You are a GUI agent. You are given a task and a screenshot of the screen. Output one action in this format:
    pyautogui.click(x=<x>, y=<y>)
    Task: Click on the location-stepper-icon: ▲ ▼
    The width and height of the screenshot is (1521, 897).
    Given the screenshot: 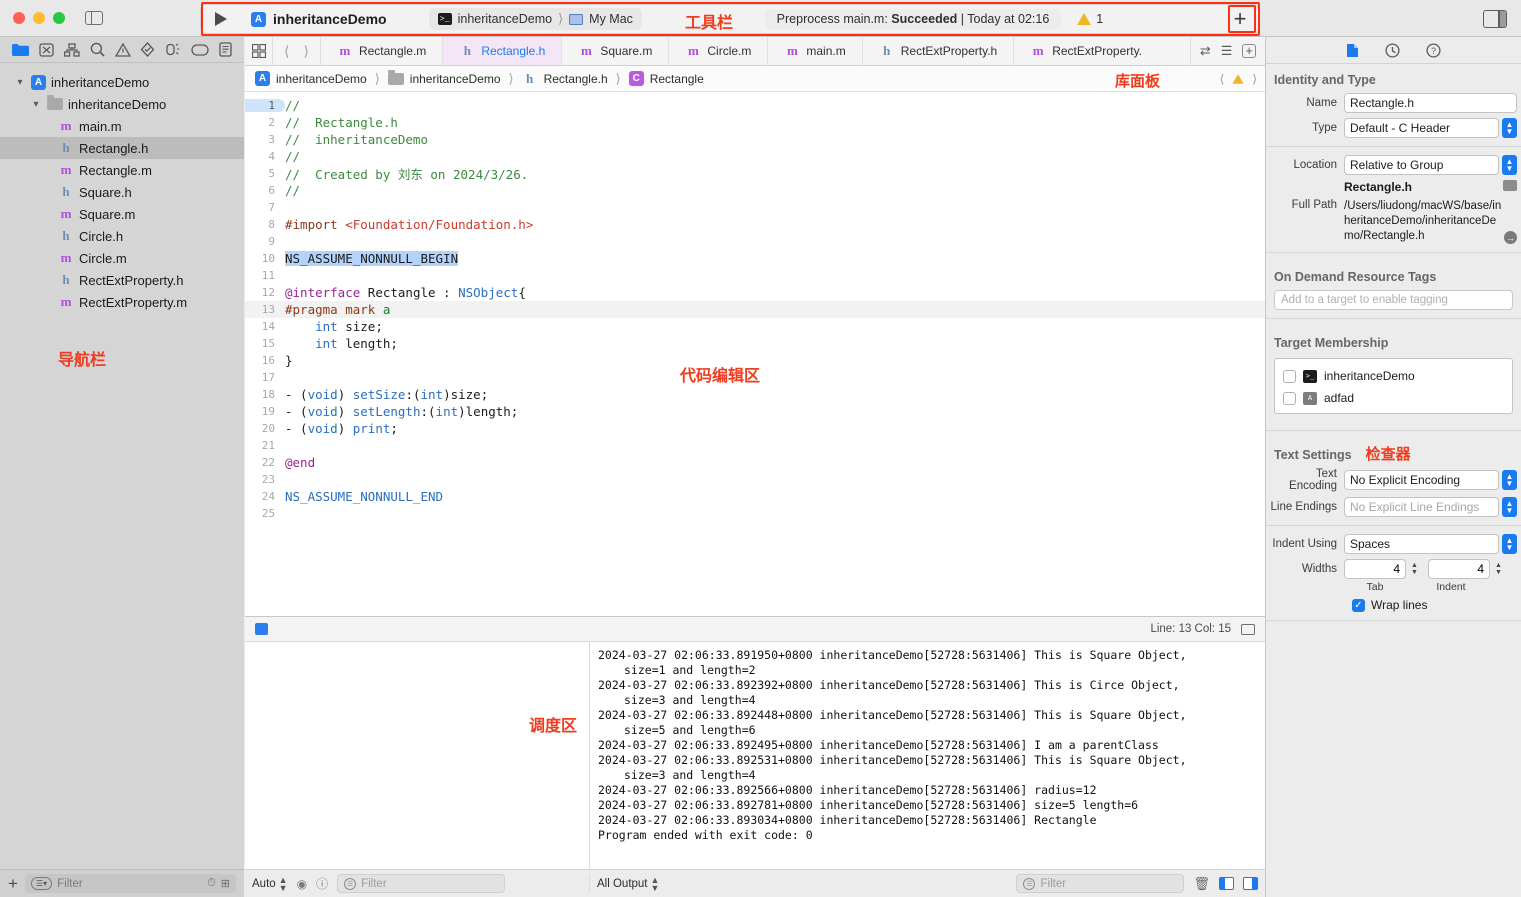 What is the action you would take?
    pyautogui.click(x=1509, y=165)
    